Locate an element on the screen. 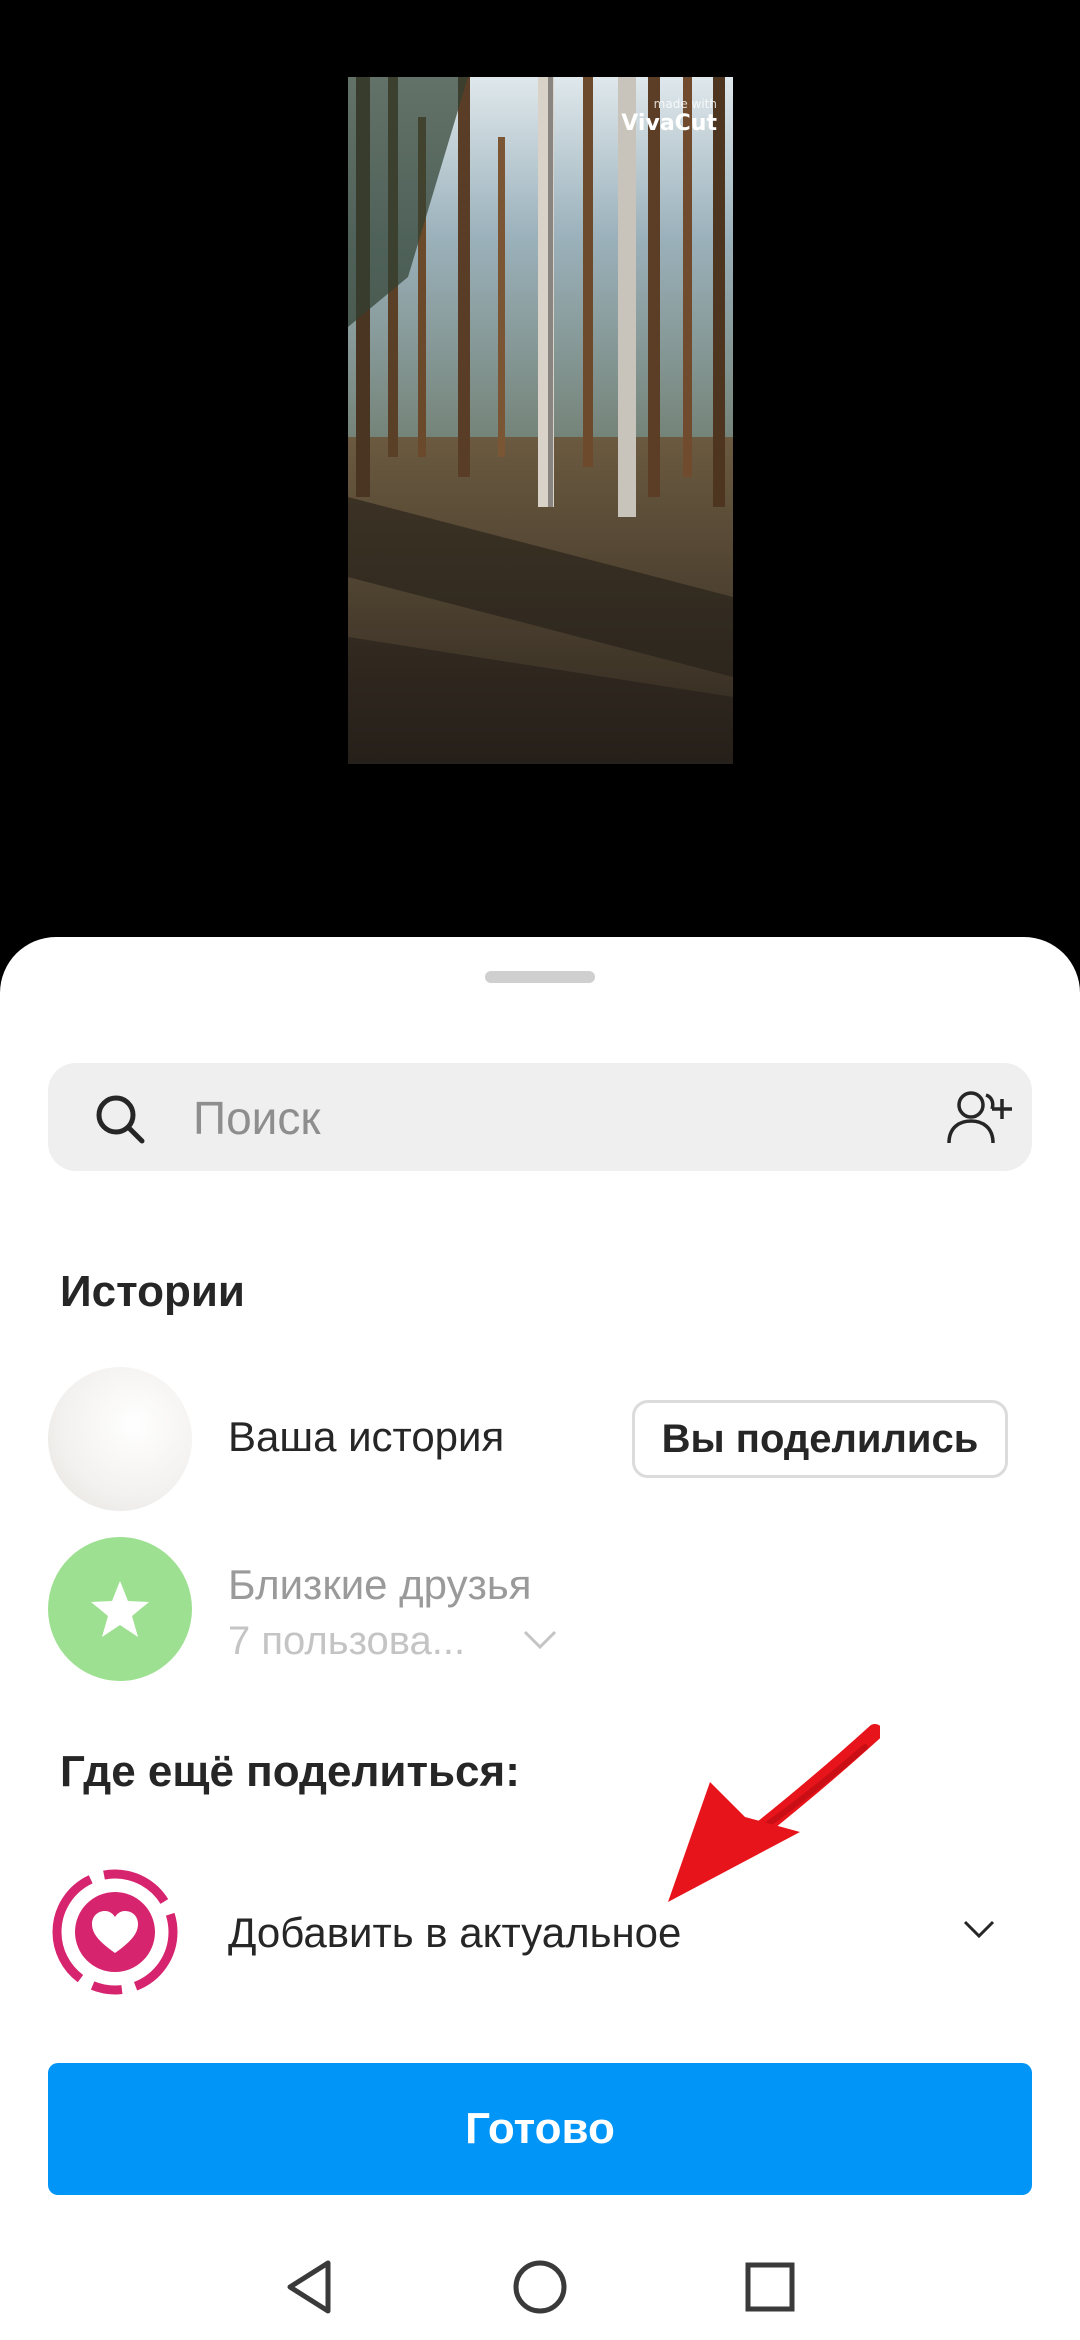 This screenshot has height=2340, width=1080. watermark-small-text: made with is located at coordinates (685, 104).